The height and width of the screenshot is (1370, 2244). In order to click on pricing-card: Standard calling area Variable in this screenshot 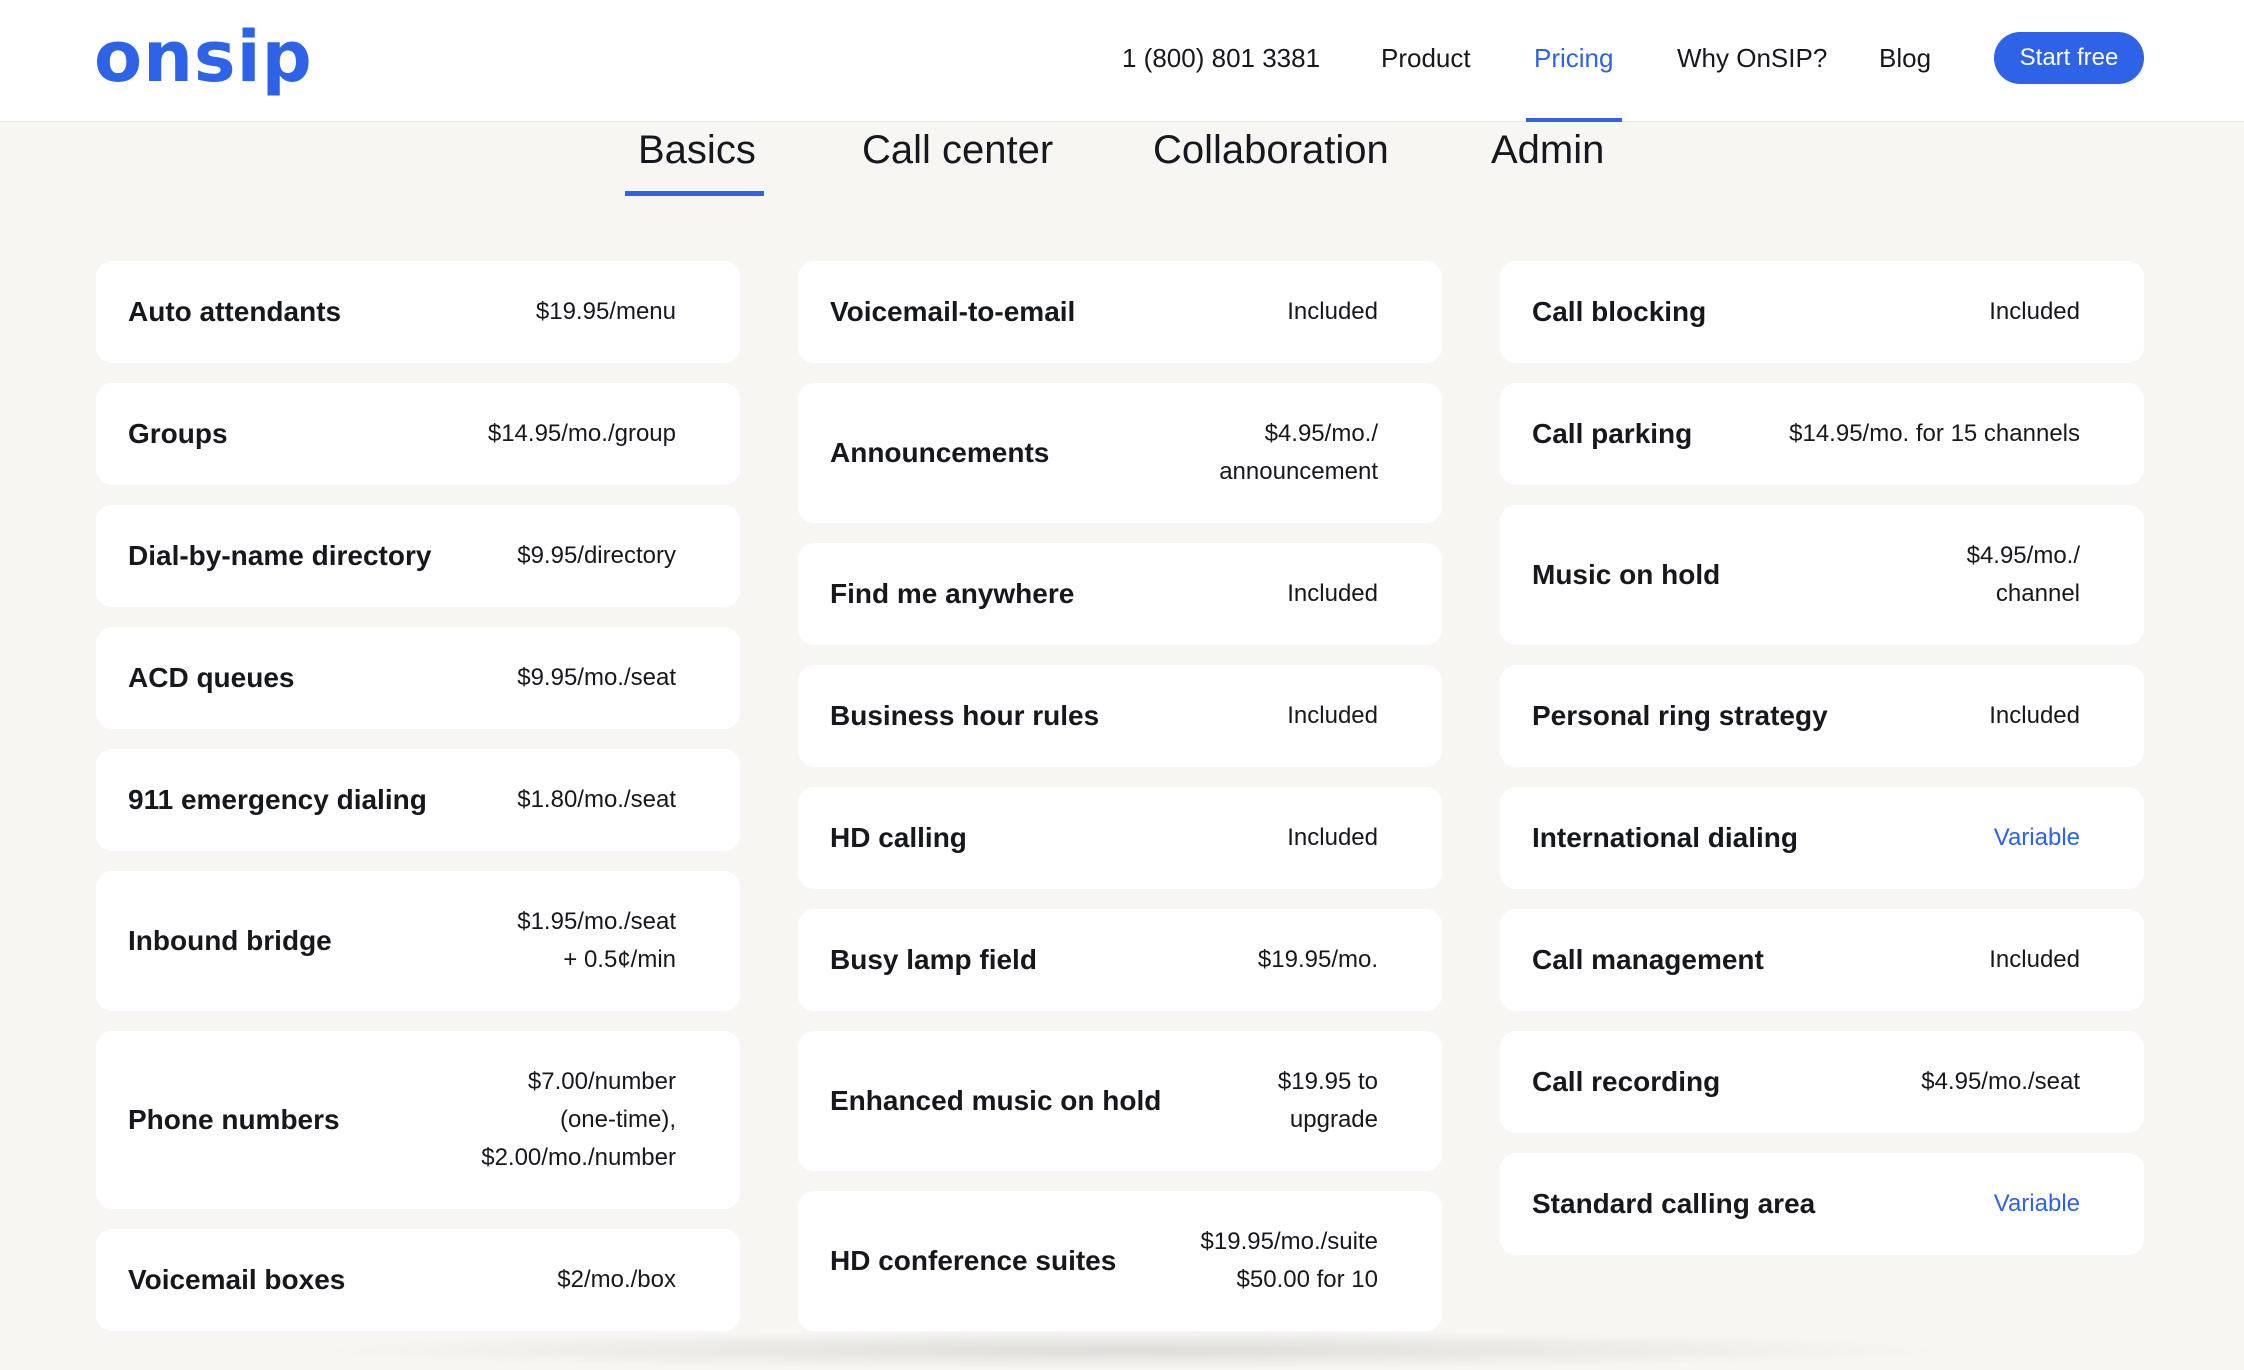, I will do `click(1822, 1204)`.